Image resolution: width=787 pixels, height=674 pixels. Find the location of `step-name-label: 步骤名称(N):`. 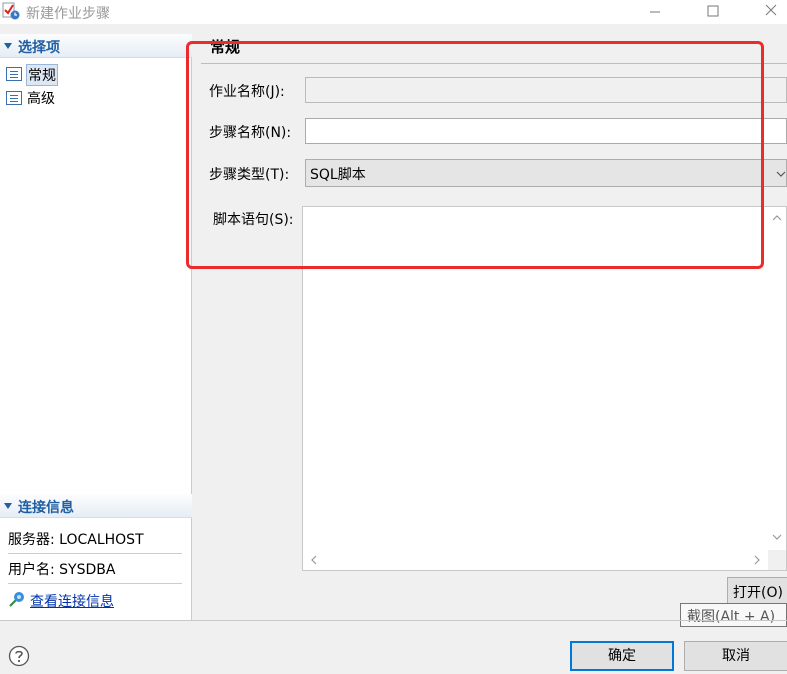

step-name-label: 步骤名称(N): is located at coordinates (250, 133).